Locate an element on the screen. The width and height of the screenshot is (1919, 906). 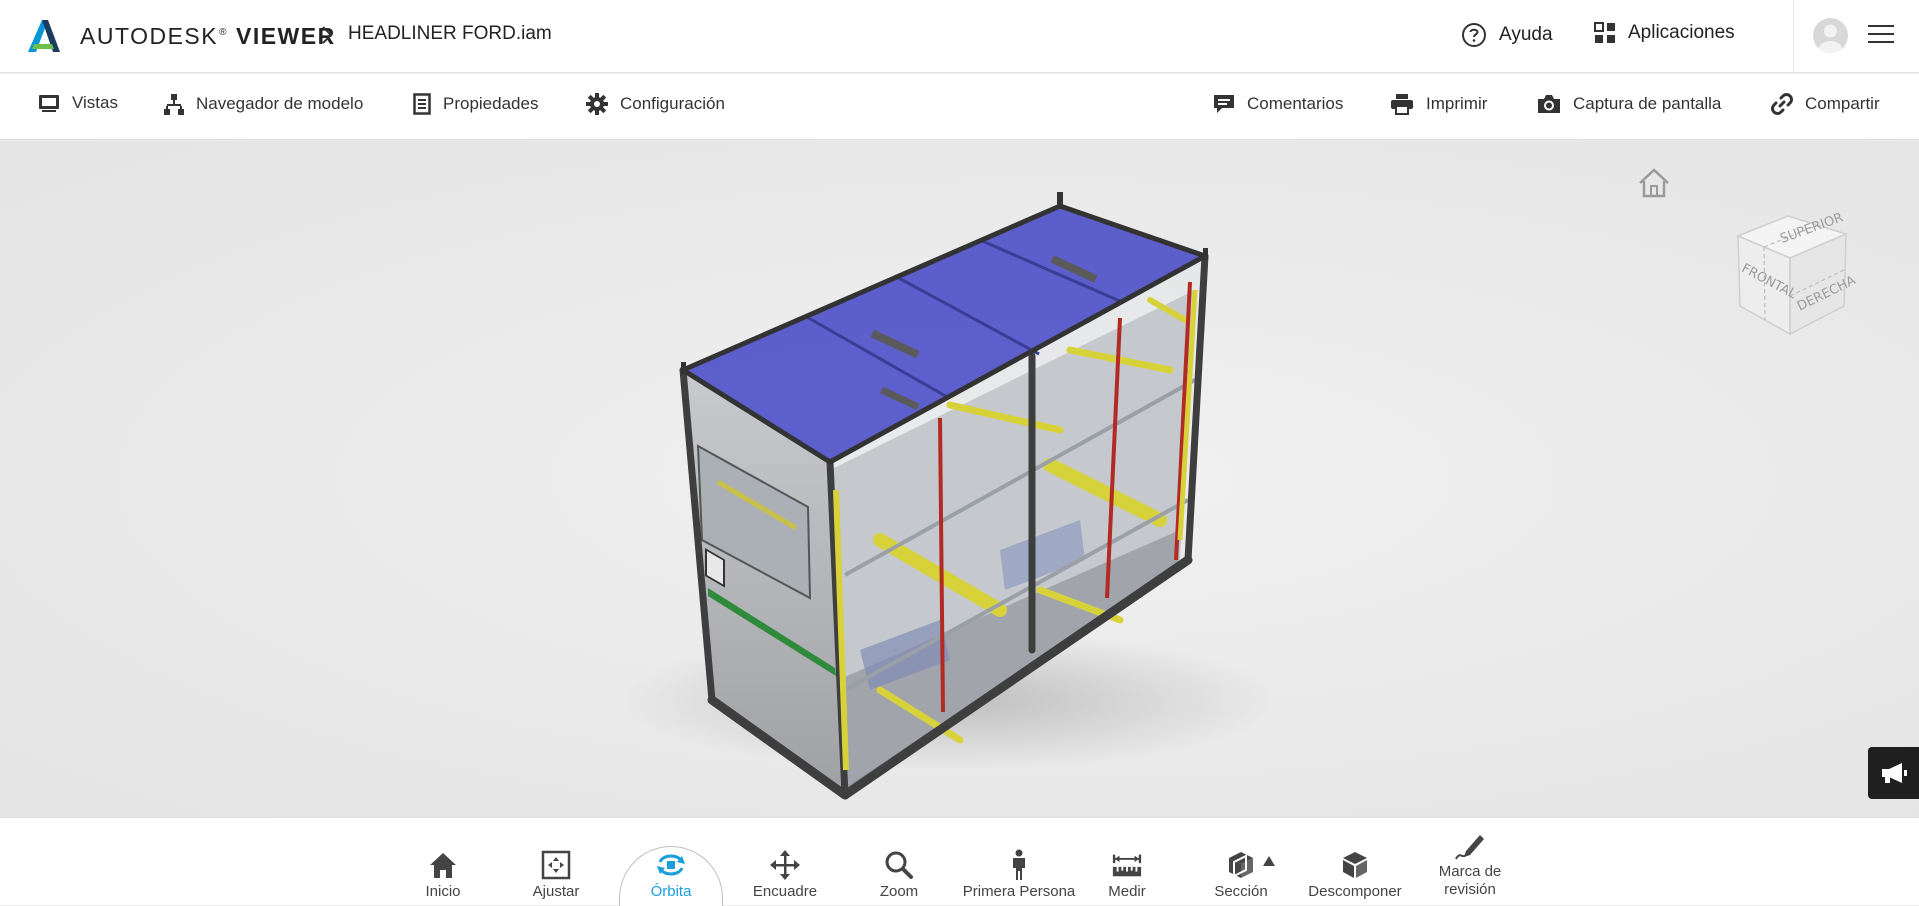
feedback-button is located at coordinates (1893, 773).